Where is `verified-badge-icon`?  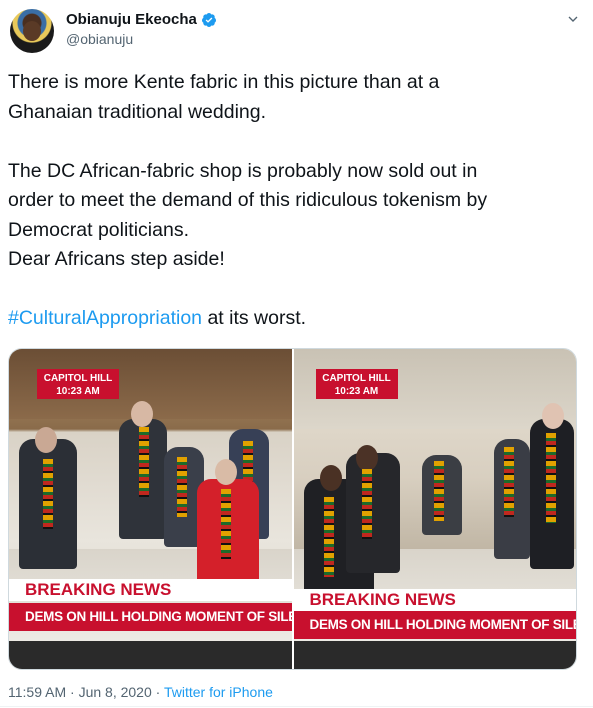
verified-badge-icon is located at coordinates (208, 19).